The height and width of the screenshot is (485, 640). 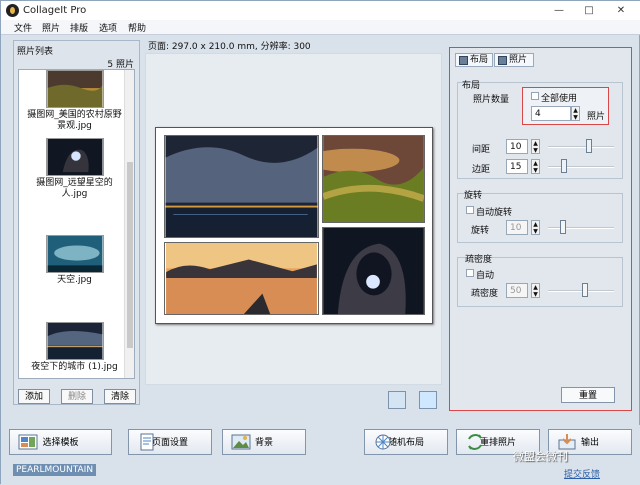 What do you see at coordinates (74, 89) in the screenshot?
I see `farm-thumbnail` at bounding box center [74, 89].